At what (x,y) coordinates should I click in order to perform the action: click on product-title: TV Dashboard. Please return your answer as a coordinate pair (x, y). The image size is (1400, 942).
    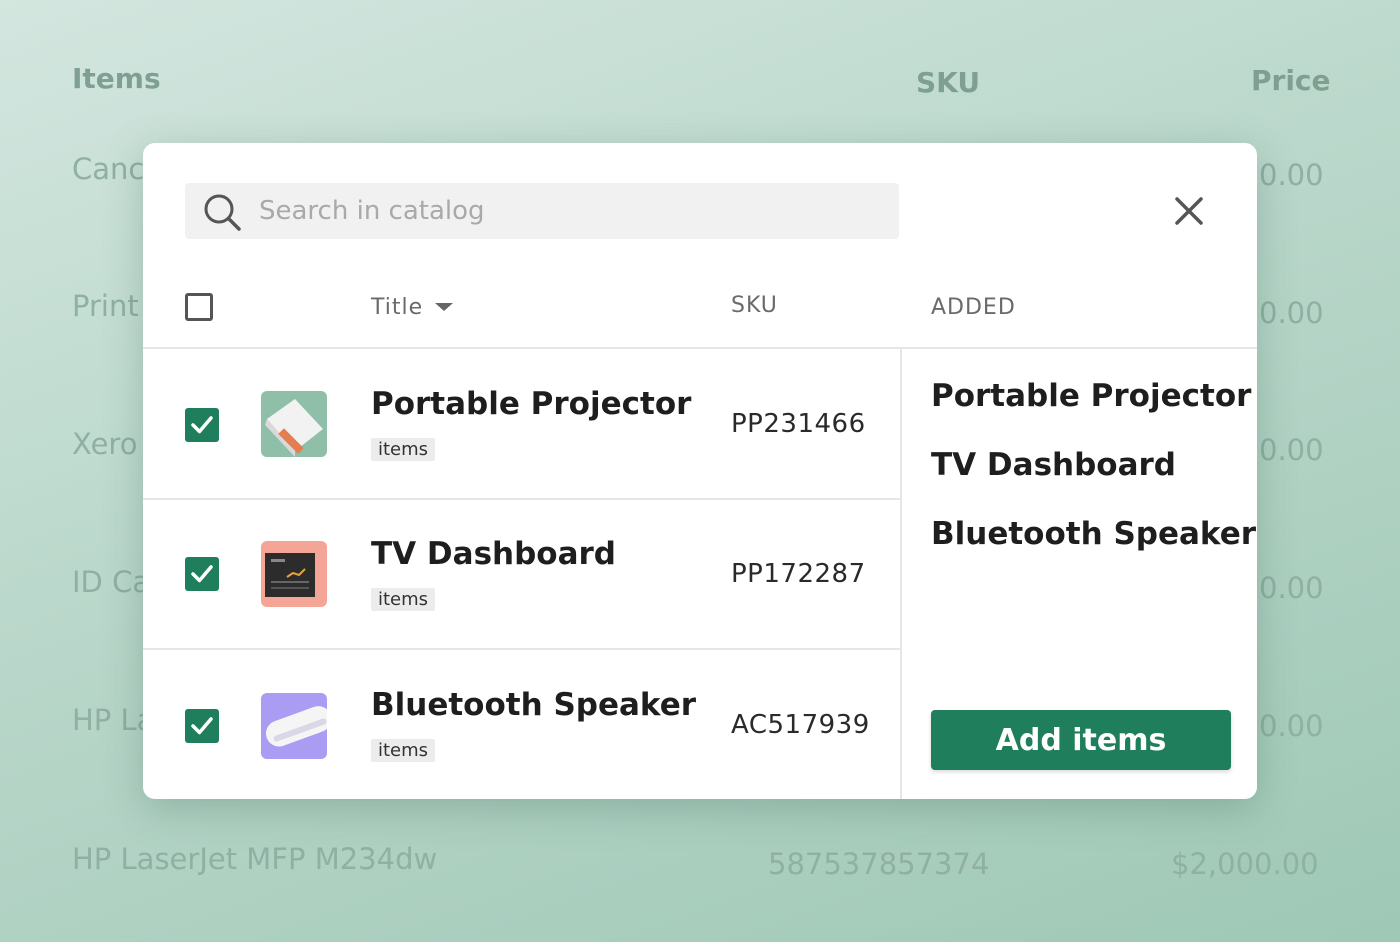
    Looking at the image, I should click on (493, 554).